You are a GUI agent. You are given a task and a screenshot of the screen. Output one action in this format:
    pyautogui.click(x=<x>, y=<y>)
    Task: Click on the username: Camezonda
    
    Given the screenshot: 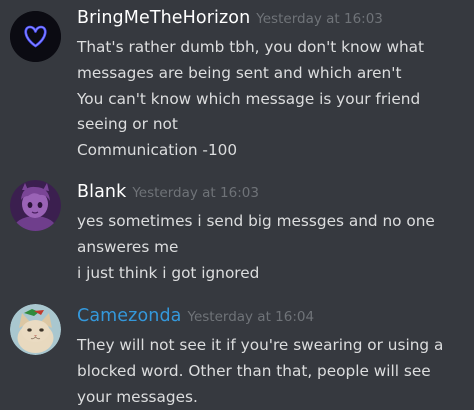 What is the action you would take?
    pyautogui.click(x=129, y=316)
    